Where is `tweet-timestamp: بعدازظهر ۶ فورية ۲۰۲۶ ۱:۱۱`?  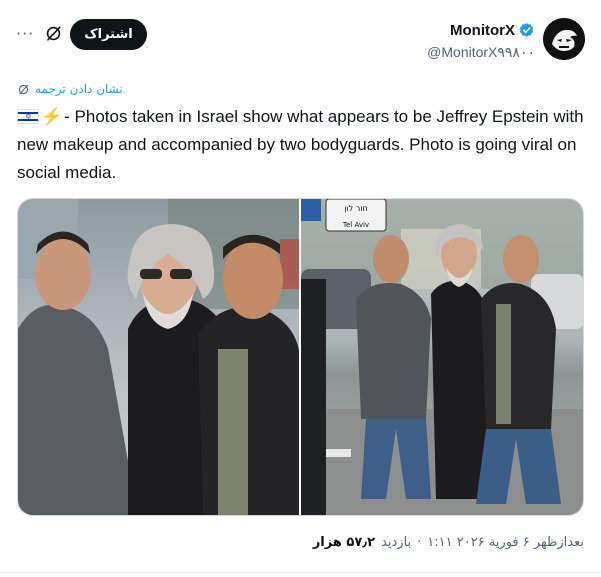
tweet-timestamp: بعدازظهر ۶ فورية ۲۰۲۶ ۱:۱۱ is located at coordinates (505, 542).